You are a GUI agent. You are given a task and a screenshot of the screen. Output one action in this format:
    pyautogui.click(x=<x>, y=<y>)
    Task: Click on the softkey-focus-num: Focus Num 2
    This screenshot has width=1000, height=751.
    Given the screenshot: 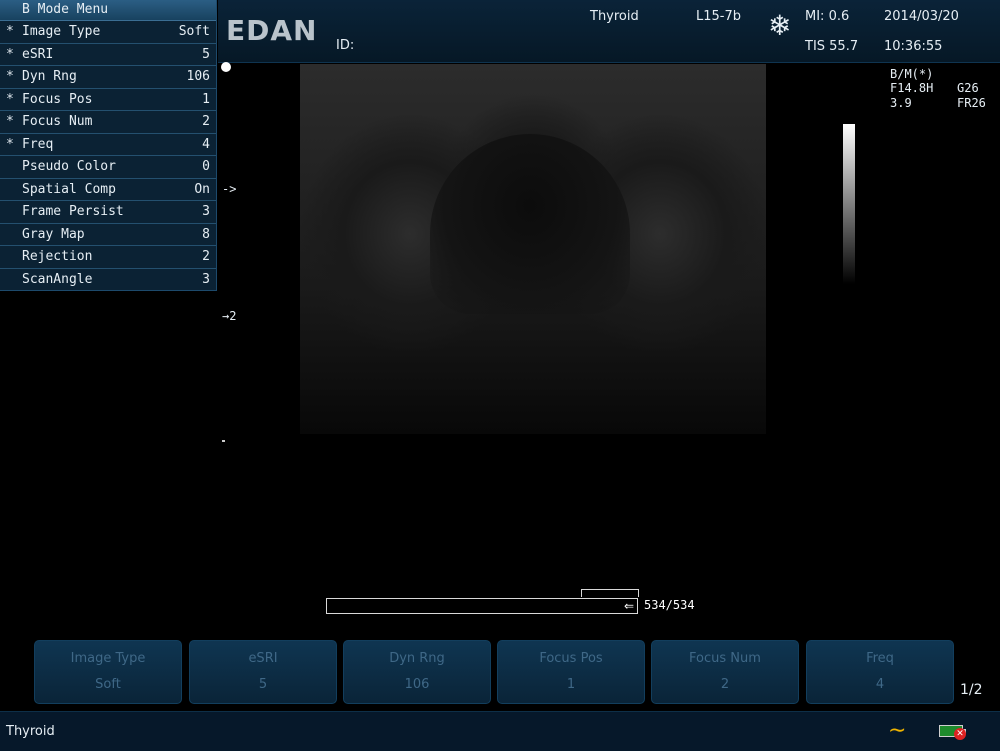 What is the action you would take?
    pyautogui.click(x=725, y=672)
    